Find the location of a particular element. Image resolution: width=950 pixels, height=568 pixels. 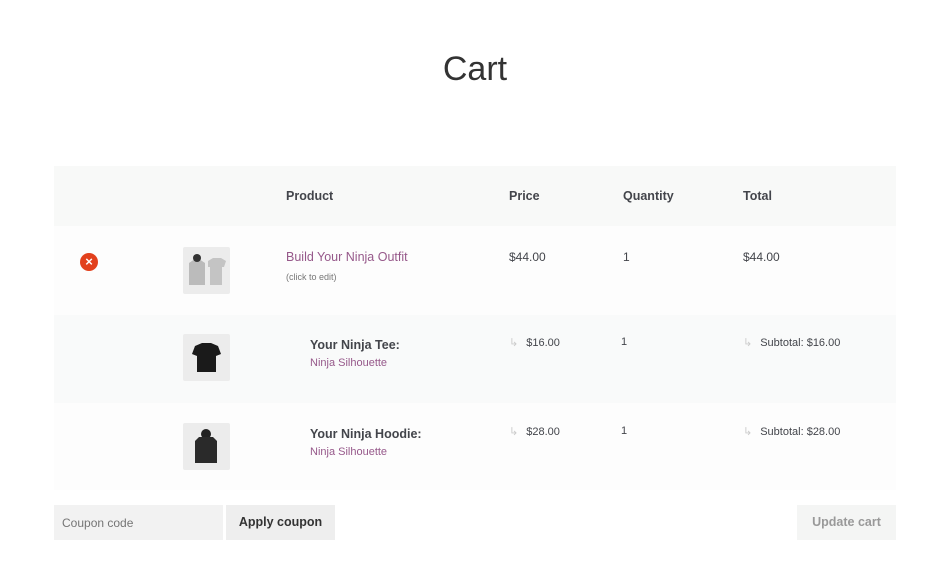

header-price: Price is located at coordinates (524, 196).